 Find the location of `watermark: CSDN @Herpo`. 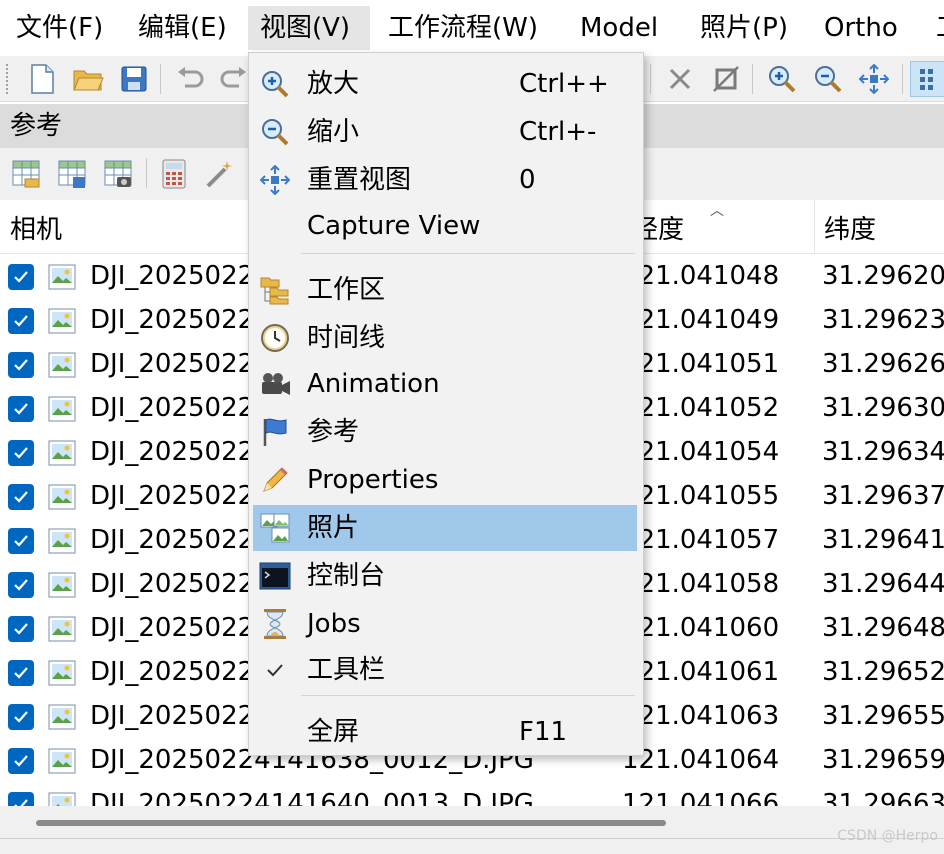

watermark: CSDN @Herpo is located at coordinates (887, 836).